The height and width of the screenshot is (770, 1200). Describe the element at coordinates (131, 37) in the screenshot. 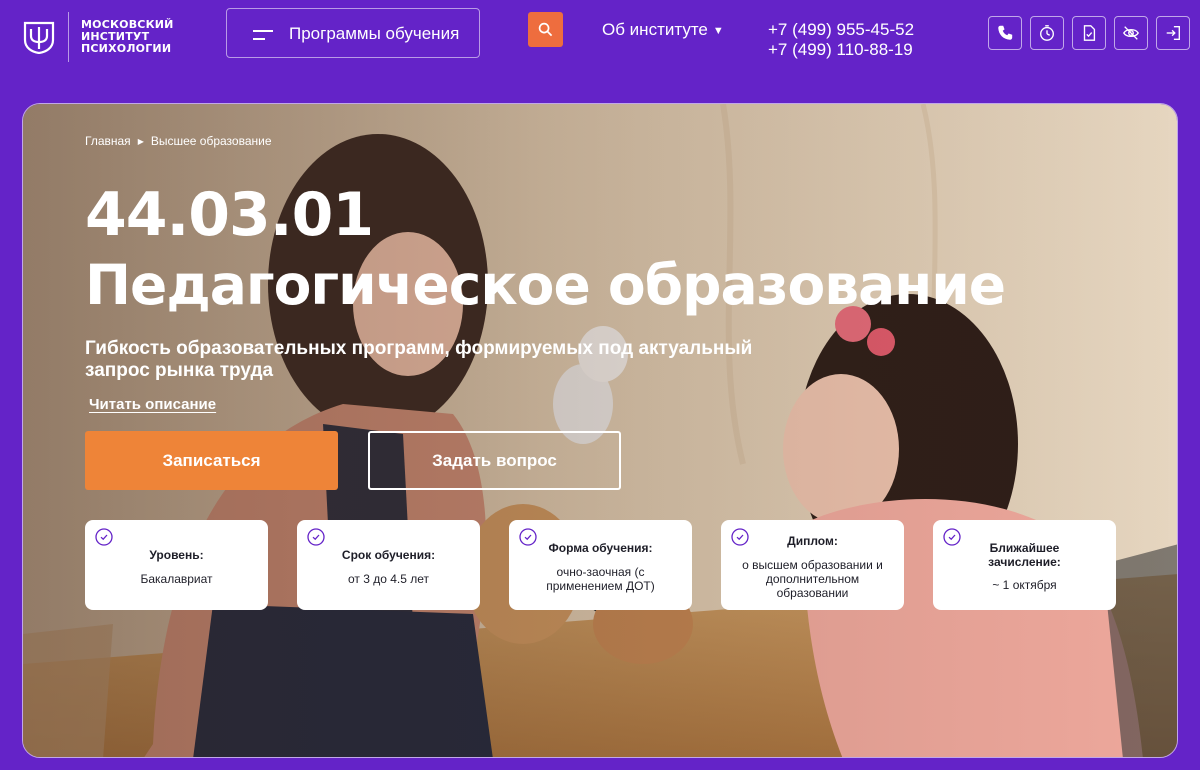

I see `logo-text: МОСКОВСКИЙ ИНСТИТУТ ПСИХОЛОГИИ` at that location.